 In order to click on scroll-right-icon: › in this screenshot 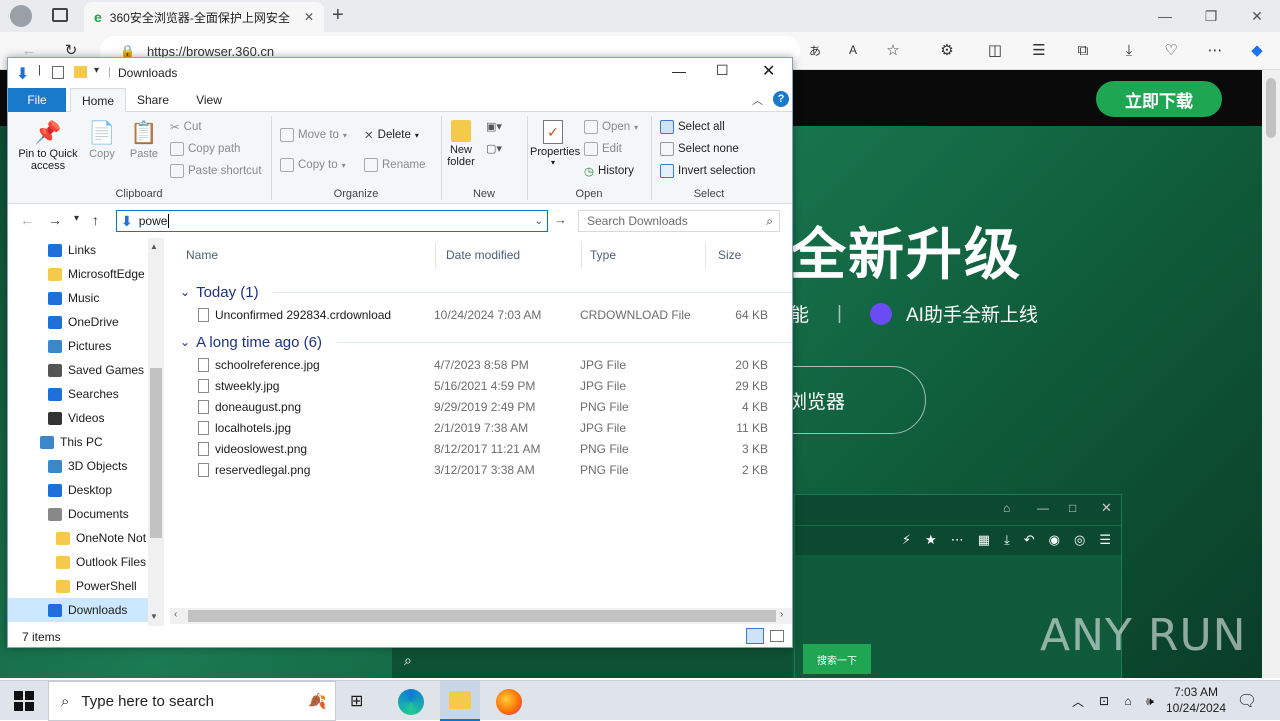, I will do `click(781, 614)`.